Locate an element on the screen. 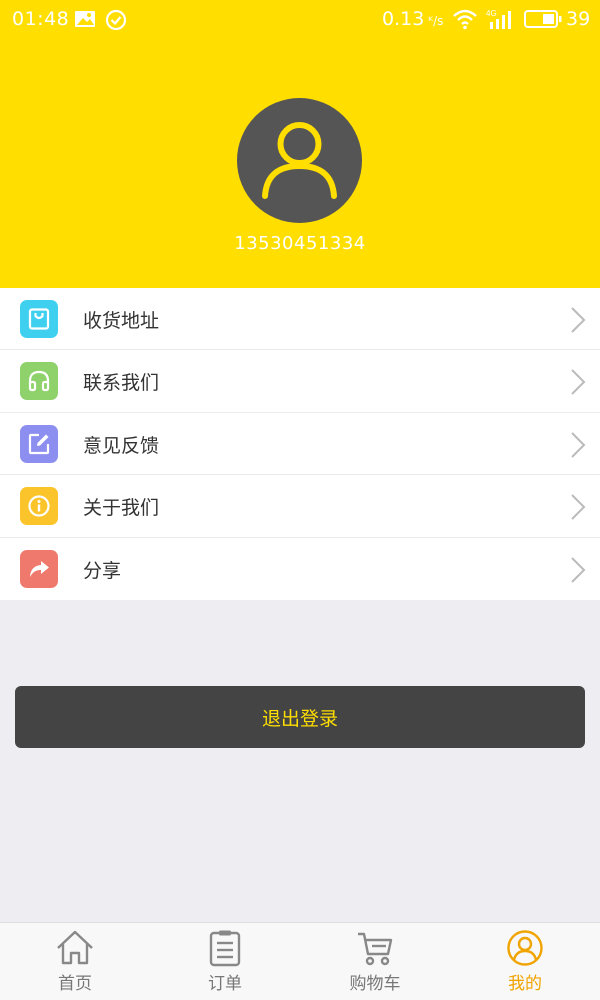 This screenshot has width=600, height=1000. battery-level: 39 is located at coordinates (578, 19).